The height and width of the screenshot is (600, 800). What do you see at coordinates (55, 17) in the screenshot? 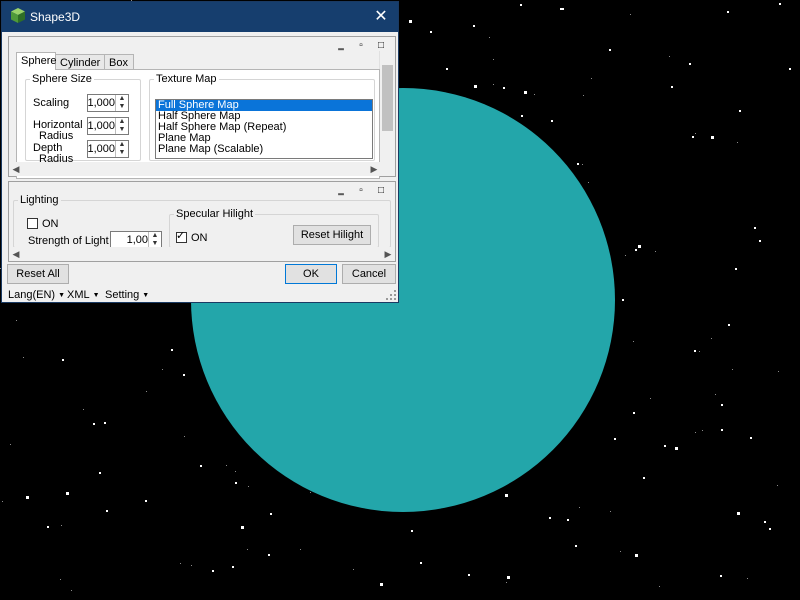
I see `window-title: Shape3D` at bounding box center [55, 17].